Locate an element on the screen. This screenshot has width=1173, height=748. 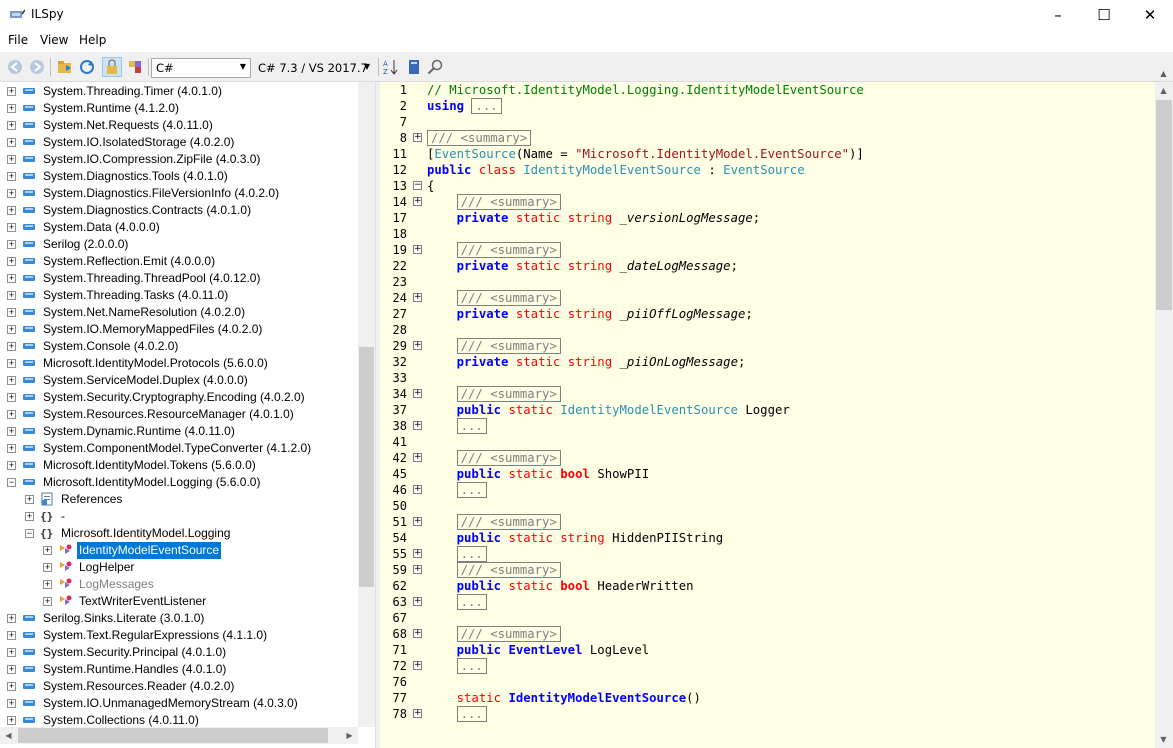
tree-item: + IdentityModelEventSource is located at coordinates (179, 550).